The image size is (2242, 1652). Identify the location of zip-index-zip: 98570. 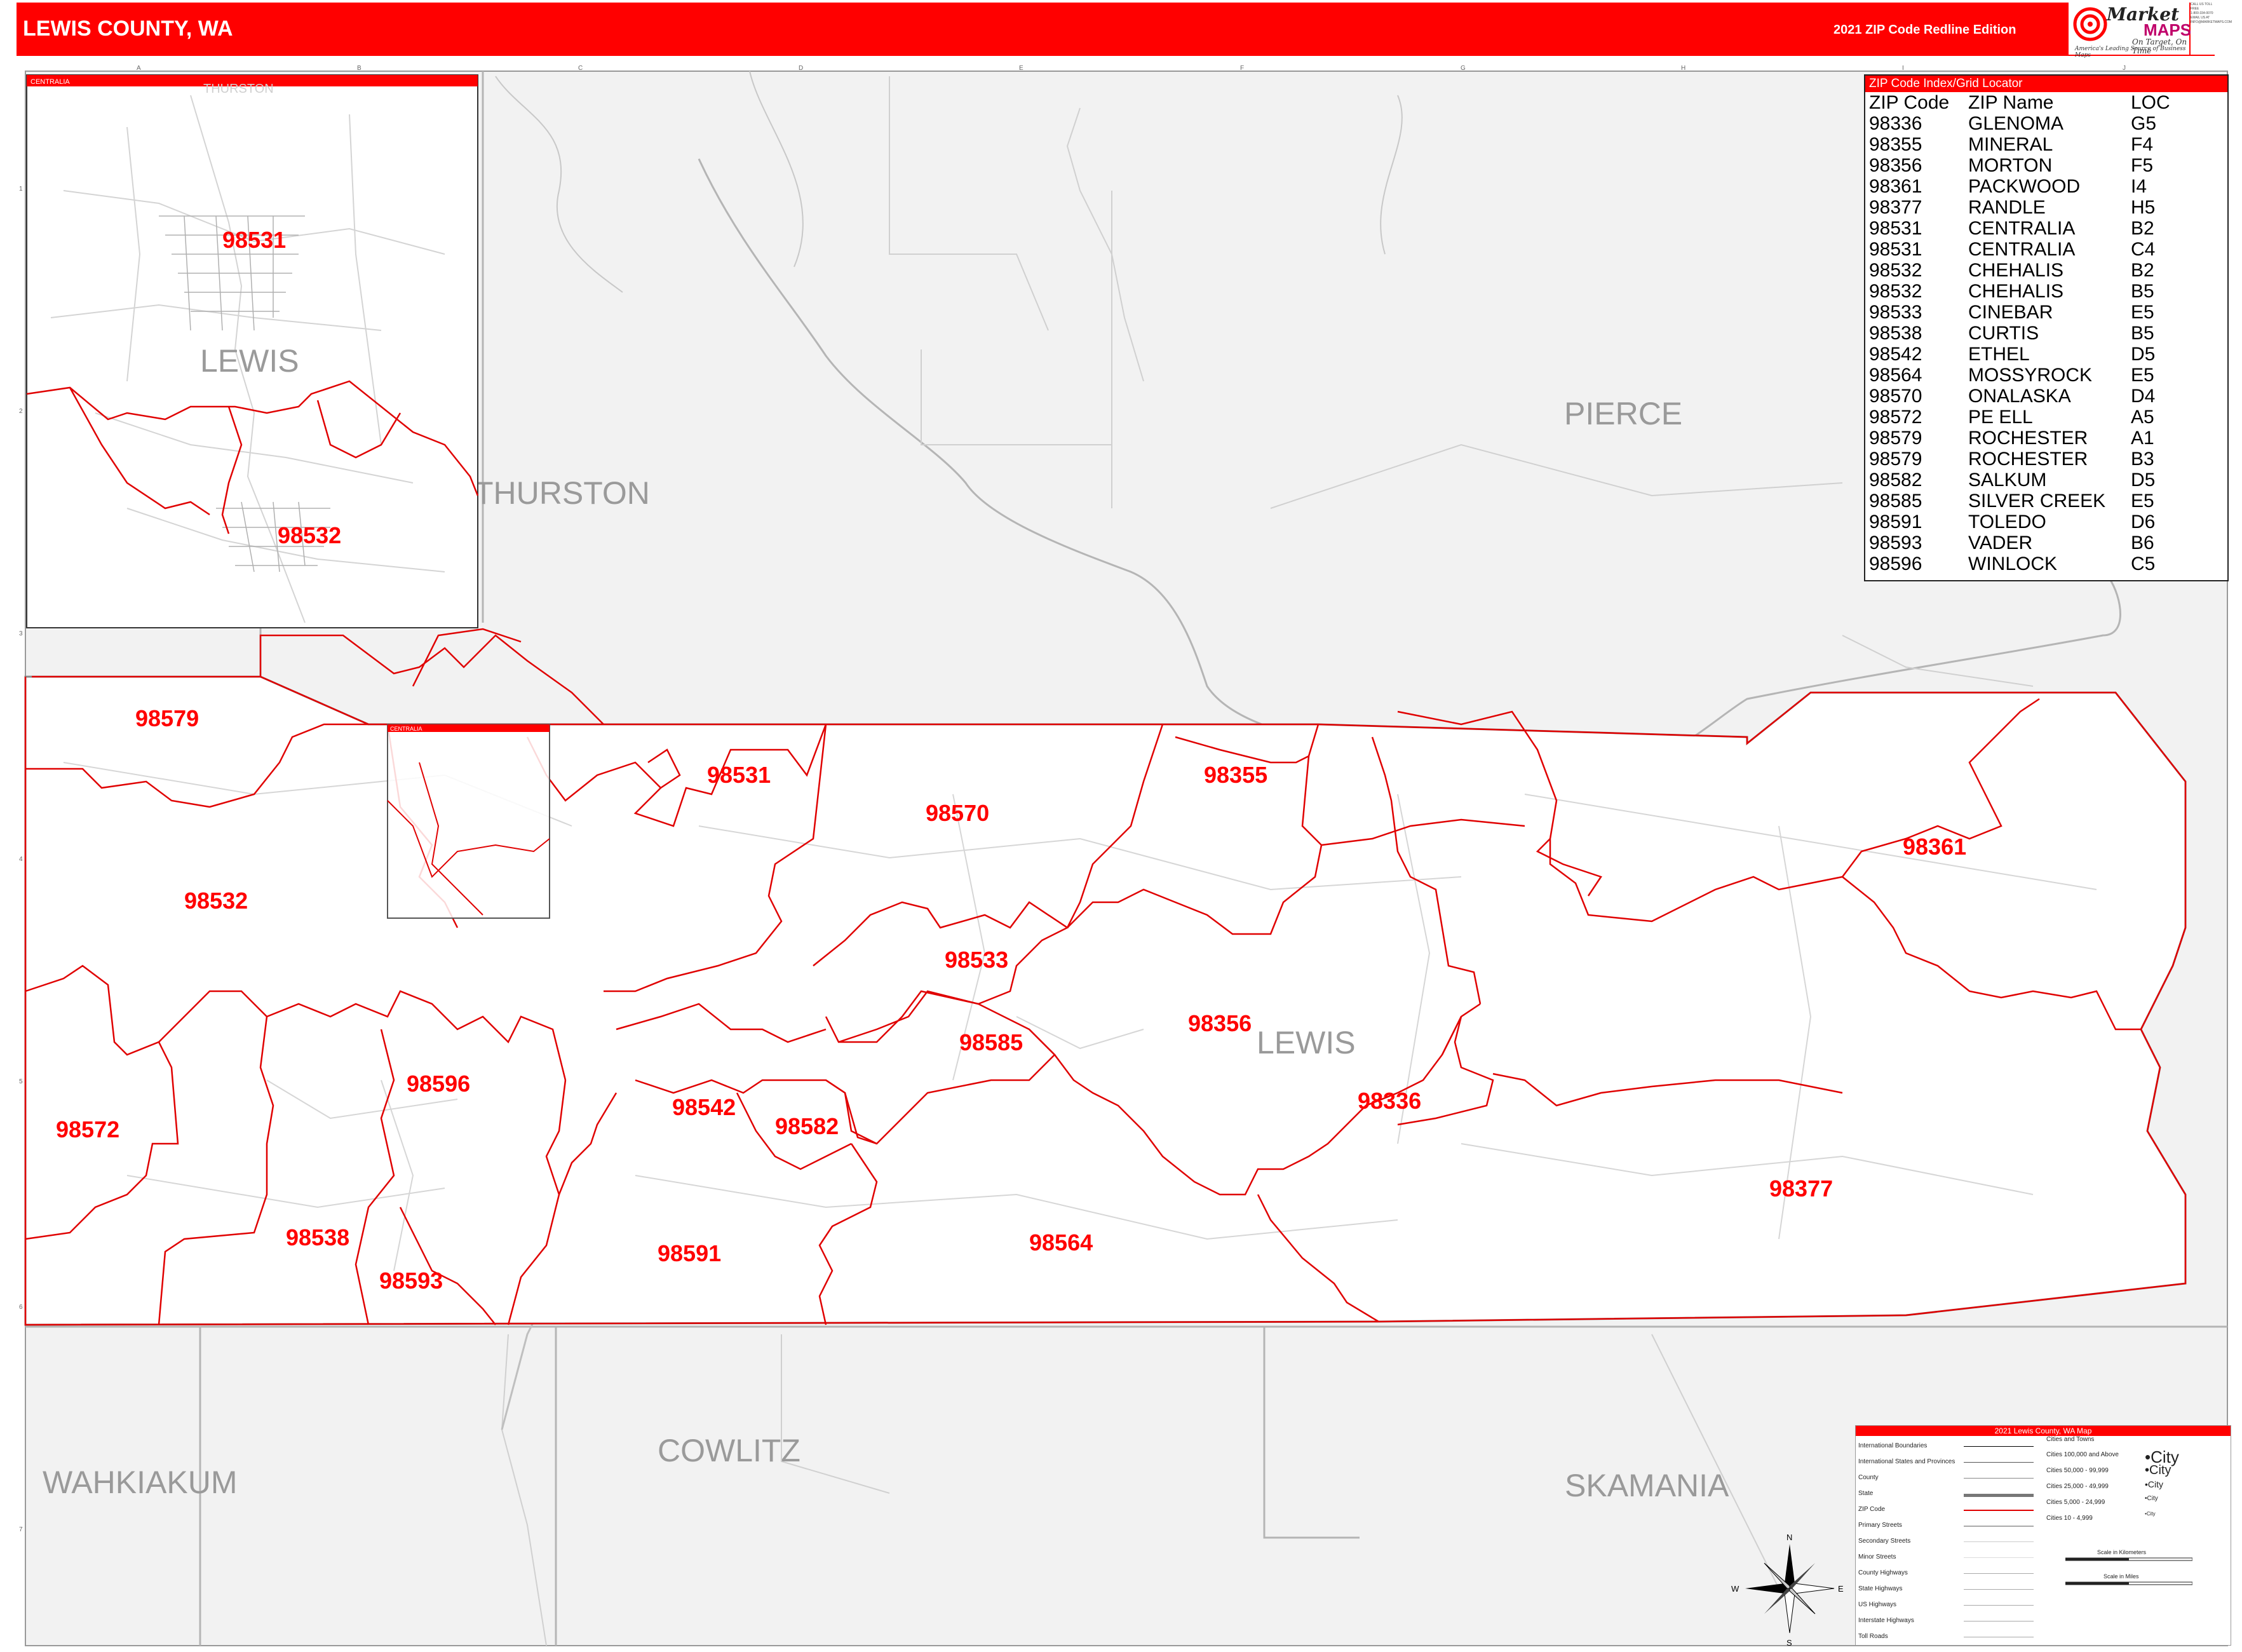
(1895, 397).